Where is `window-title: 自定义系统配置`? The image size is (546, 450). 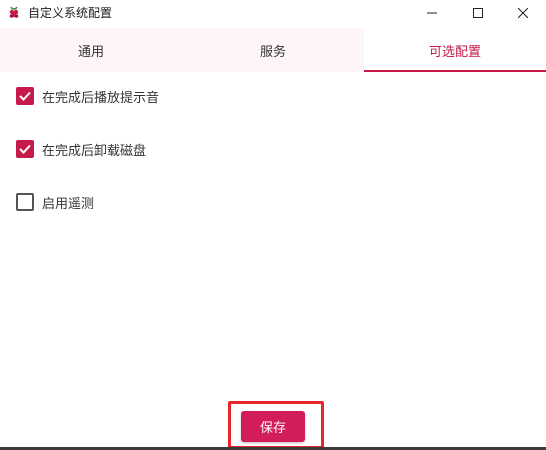
window-title: 自定义系统配置 is located at coordinates (70, 13).